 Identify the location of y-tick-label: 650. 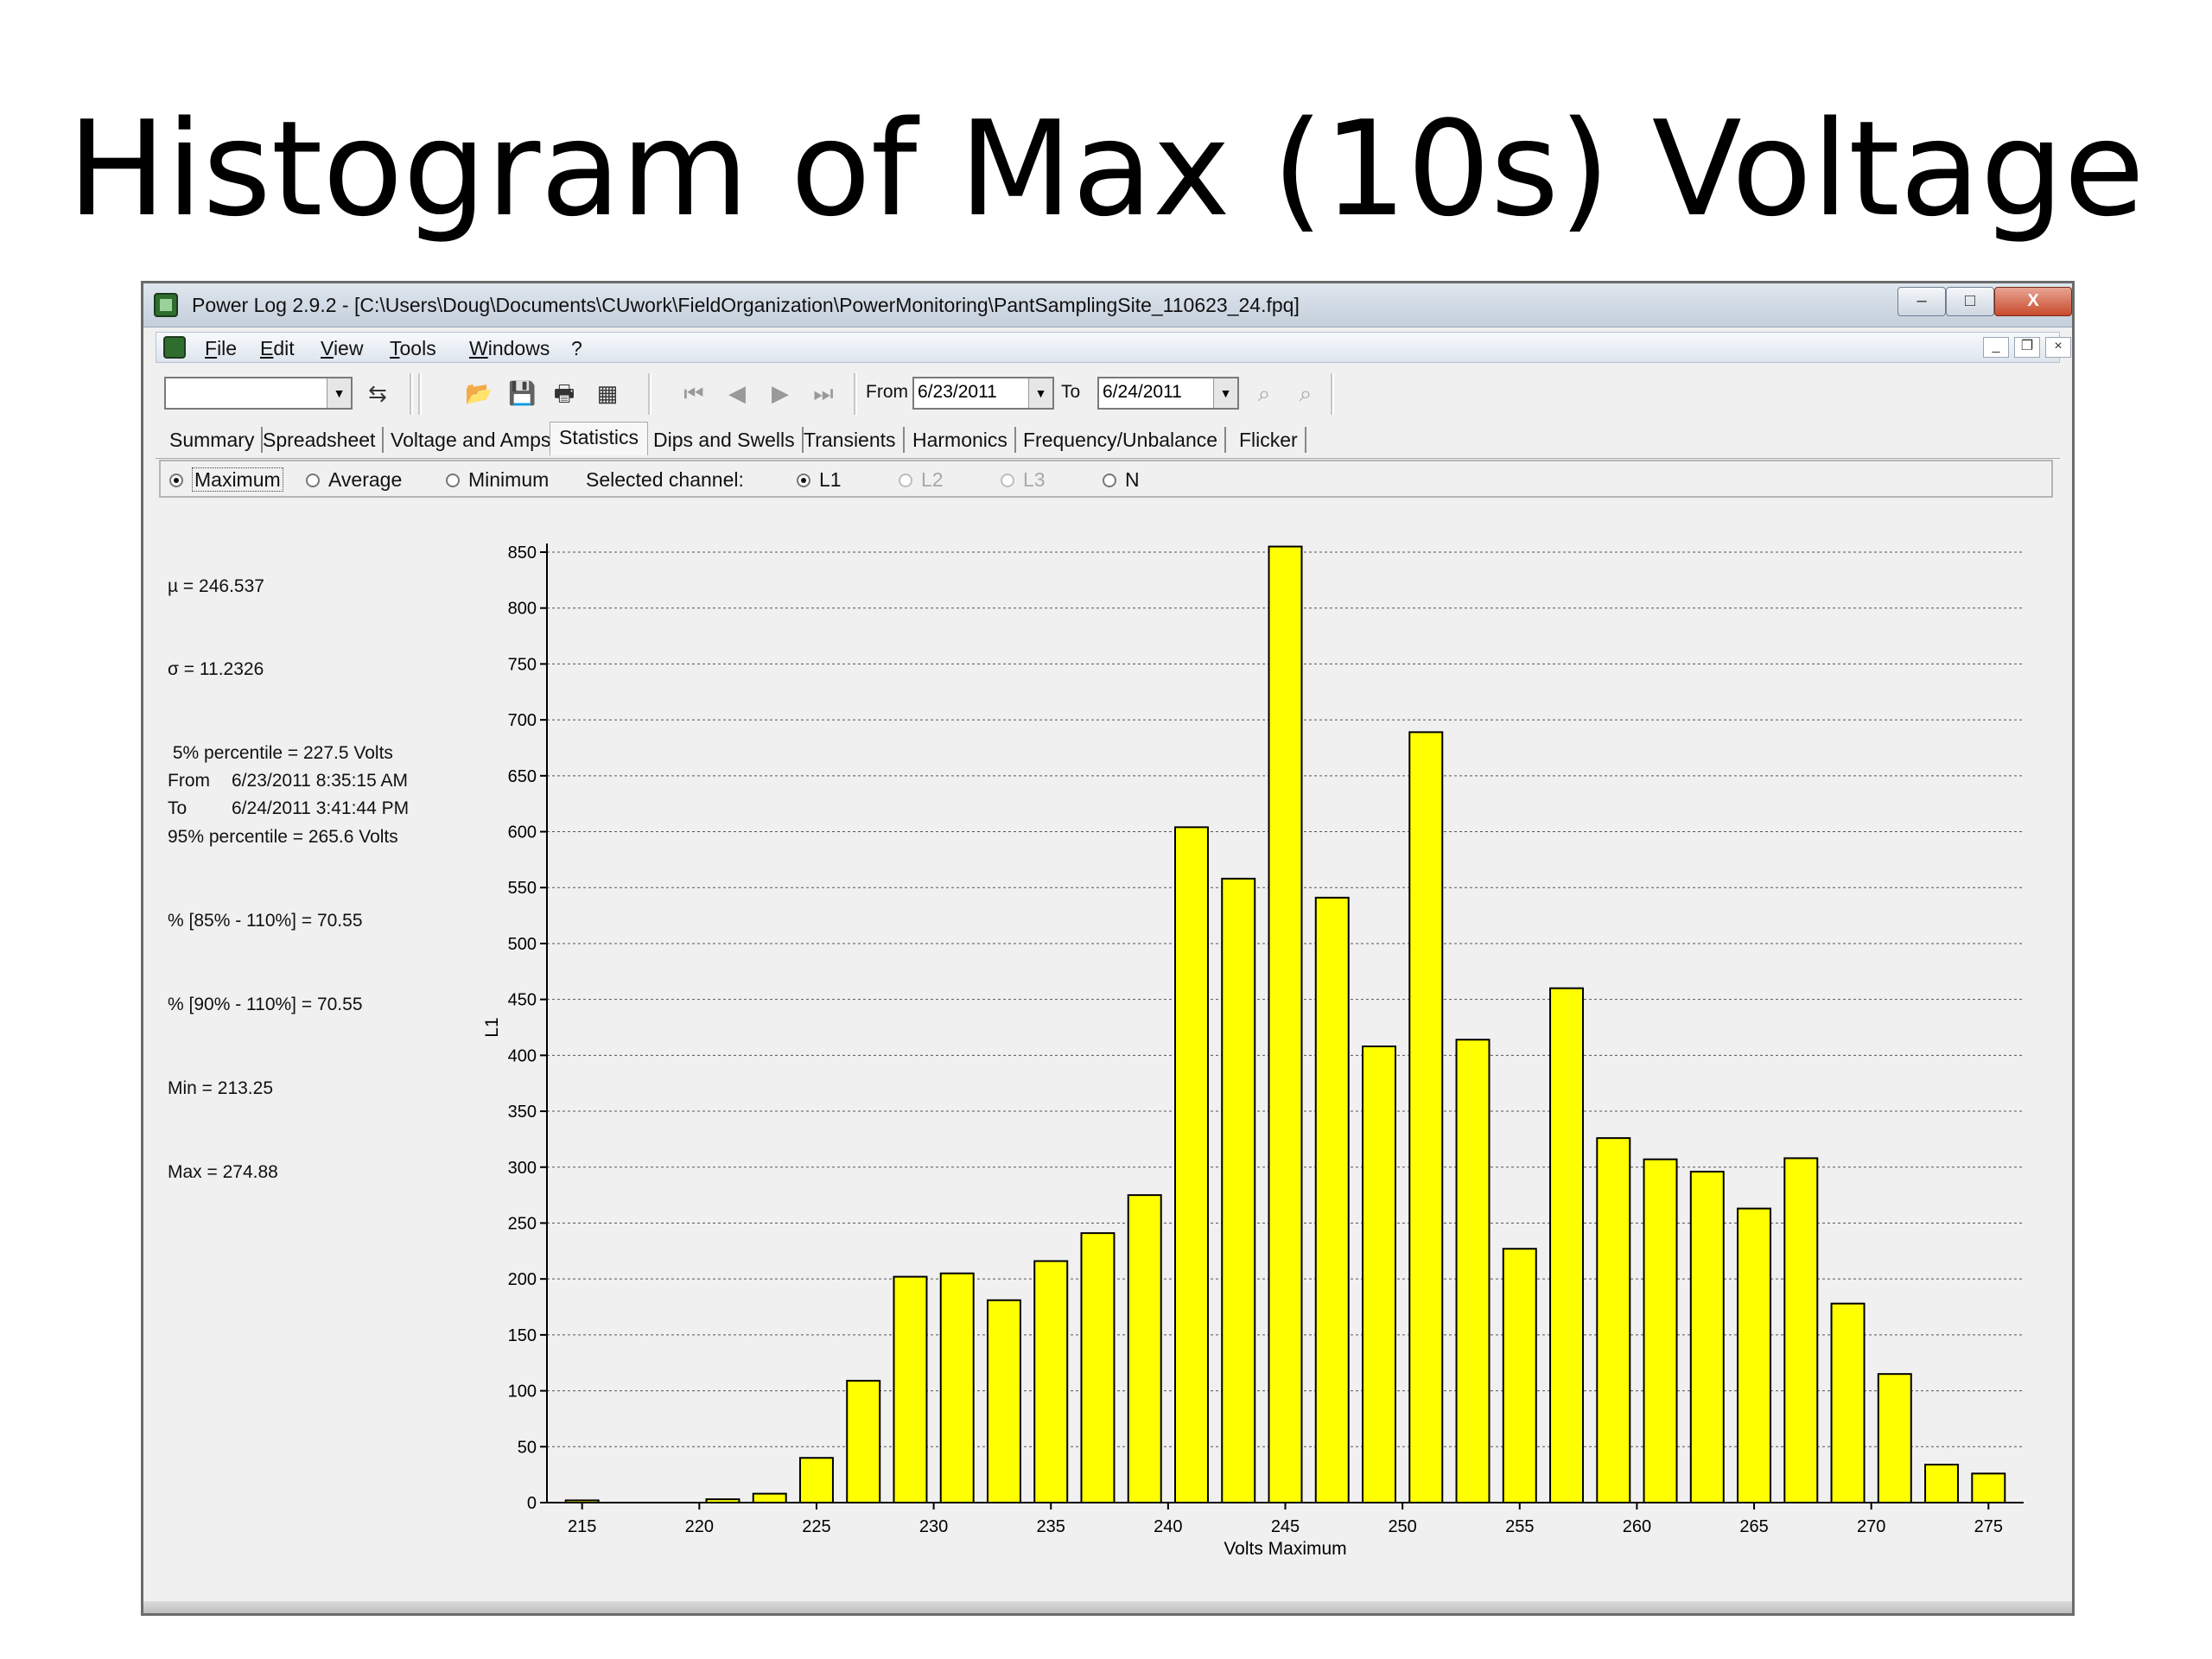
(522, 776).